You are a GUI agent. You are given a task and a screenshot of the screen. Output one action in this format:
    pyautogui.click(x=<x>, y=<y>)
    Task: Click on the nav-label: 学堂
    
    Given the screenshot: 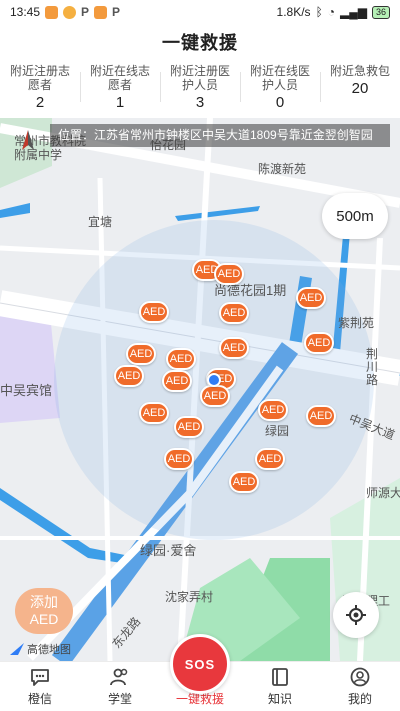 What is the action you would take?
    pyautogui.click(x=119, y=699)
    